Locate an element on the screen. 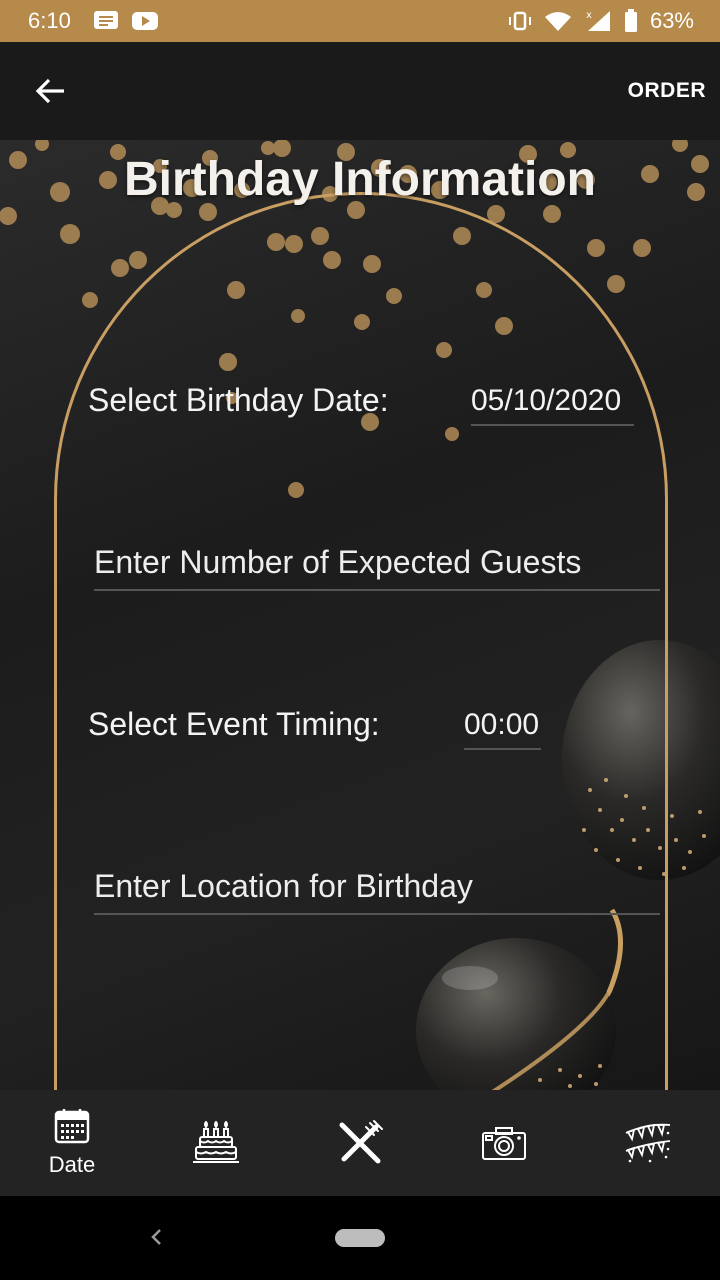 Image resolution: width=720 pixels, height=1280 pixels. nav-item-cake is located at coordinates (216, 1143).